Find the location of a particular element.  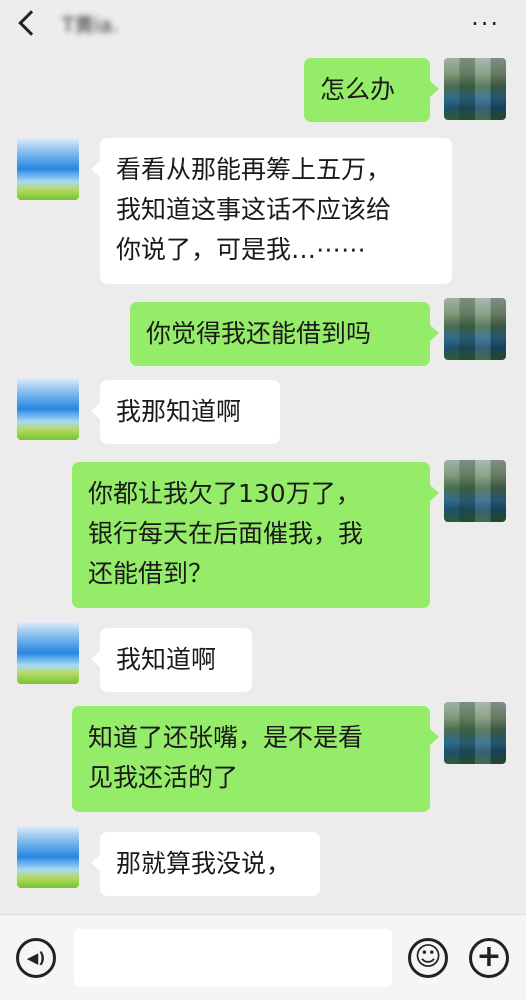

message-bubble-received: 看看从那能再筹上五万， 我知道这事这话不应该给 你说了，可是我…⋯⋯ is located at coordinates (271, 211).